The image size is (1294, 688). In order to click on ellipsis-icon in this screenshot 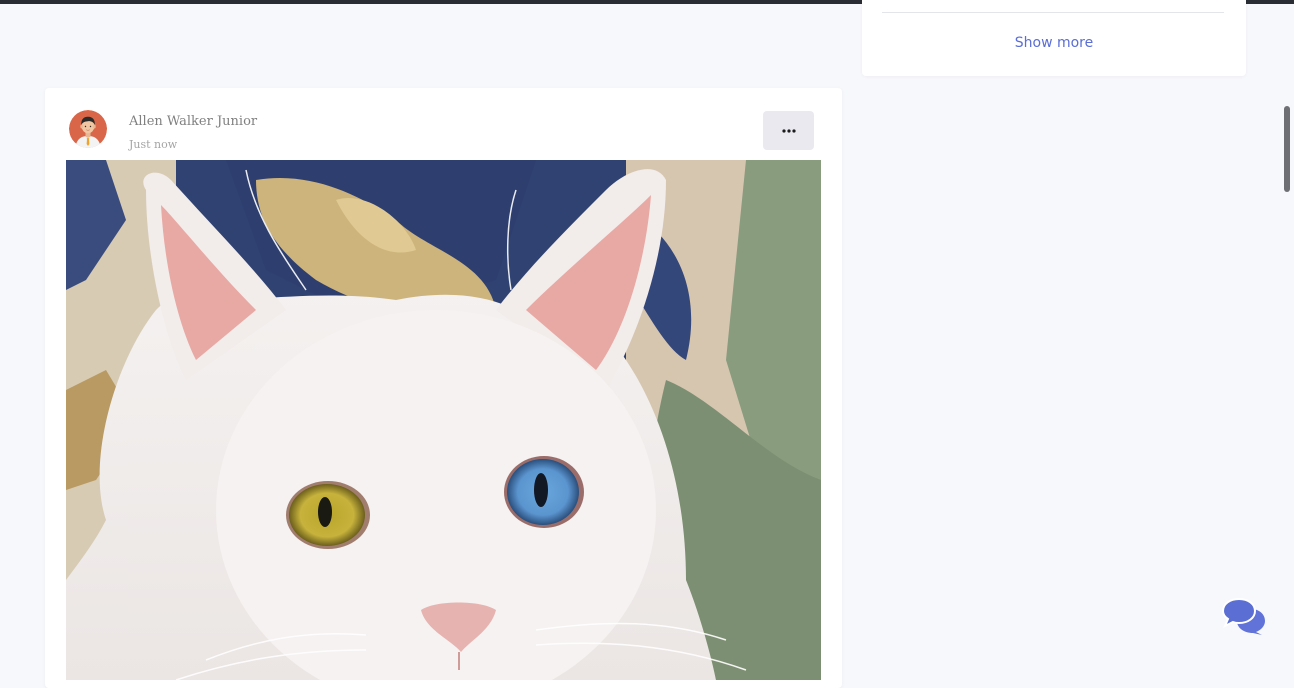, I will do `click(788, 130)`.